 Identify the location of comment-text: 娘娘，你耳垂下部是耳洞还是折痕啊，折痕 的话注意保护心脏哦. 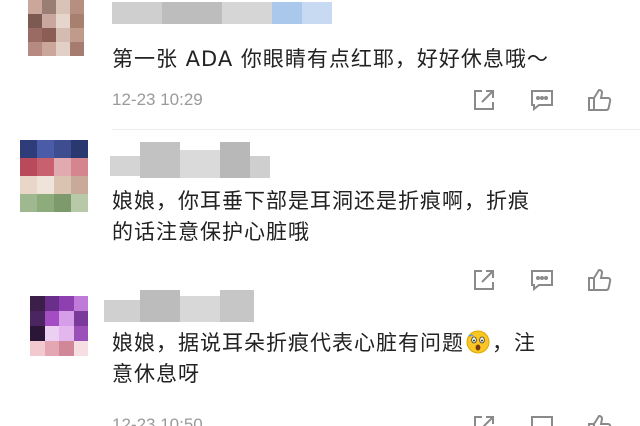
(321, 216).